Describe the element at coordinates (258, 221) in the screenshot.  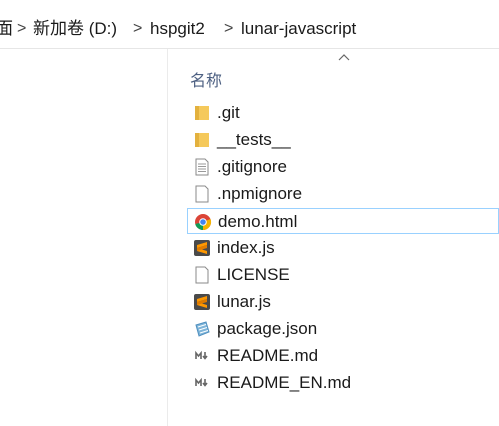
I see `file-name: demo.html` at that location.